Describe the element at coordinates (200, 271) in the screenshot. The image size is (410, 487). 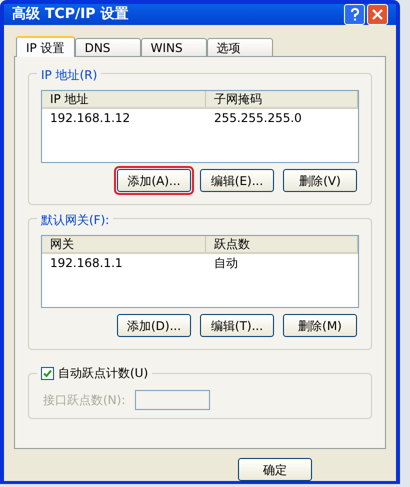
I see `list-view: 网关 跃点数 192.168.1.1 自动` at that location.